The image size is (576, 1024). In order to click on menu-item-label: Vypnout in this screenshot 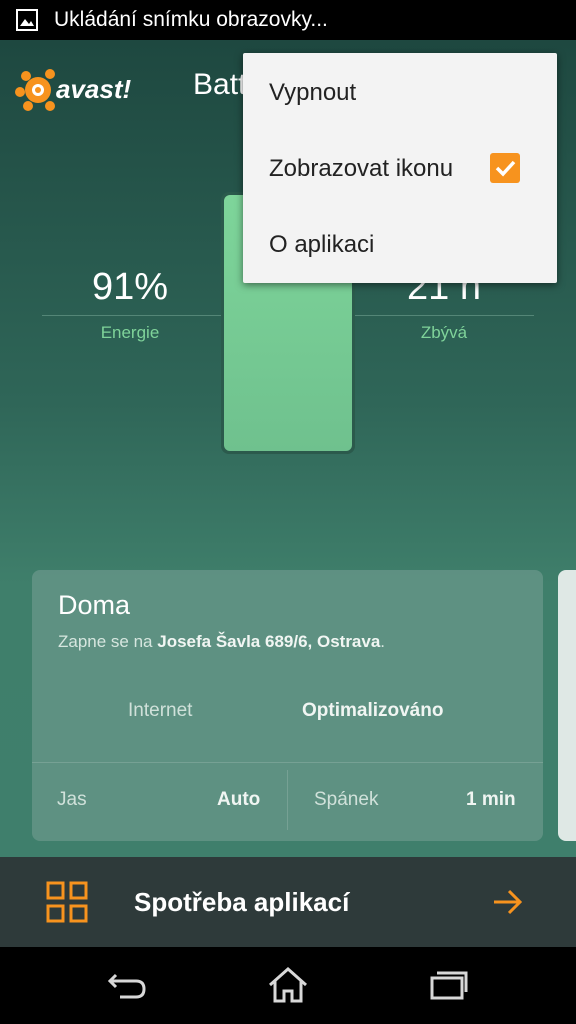, I will do `click(313, 92)`.